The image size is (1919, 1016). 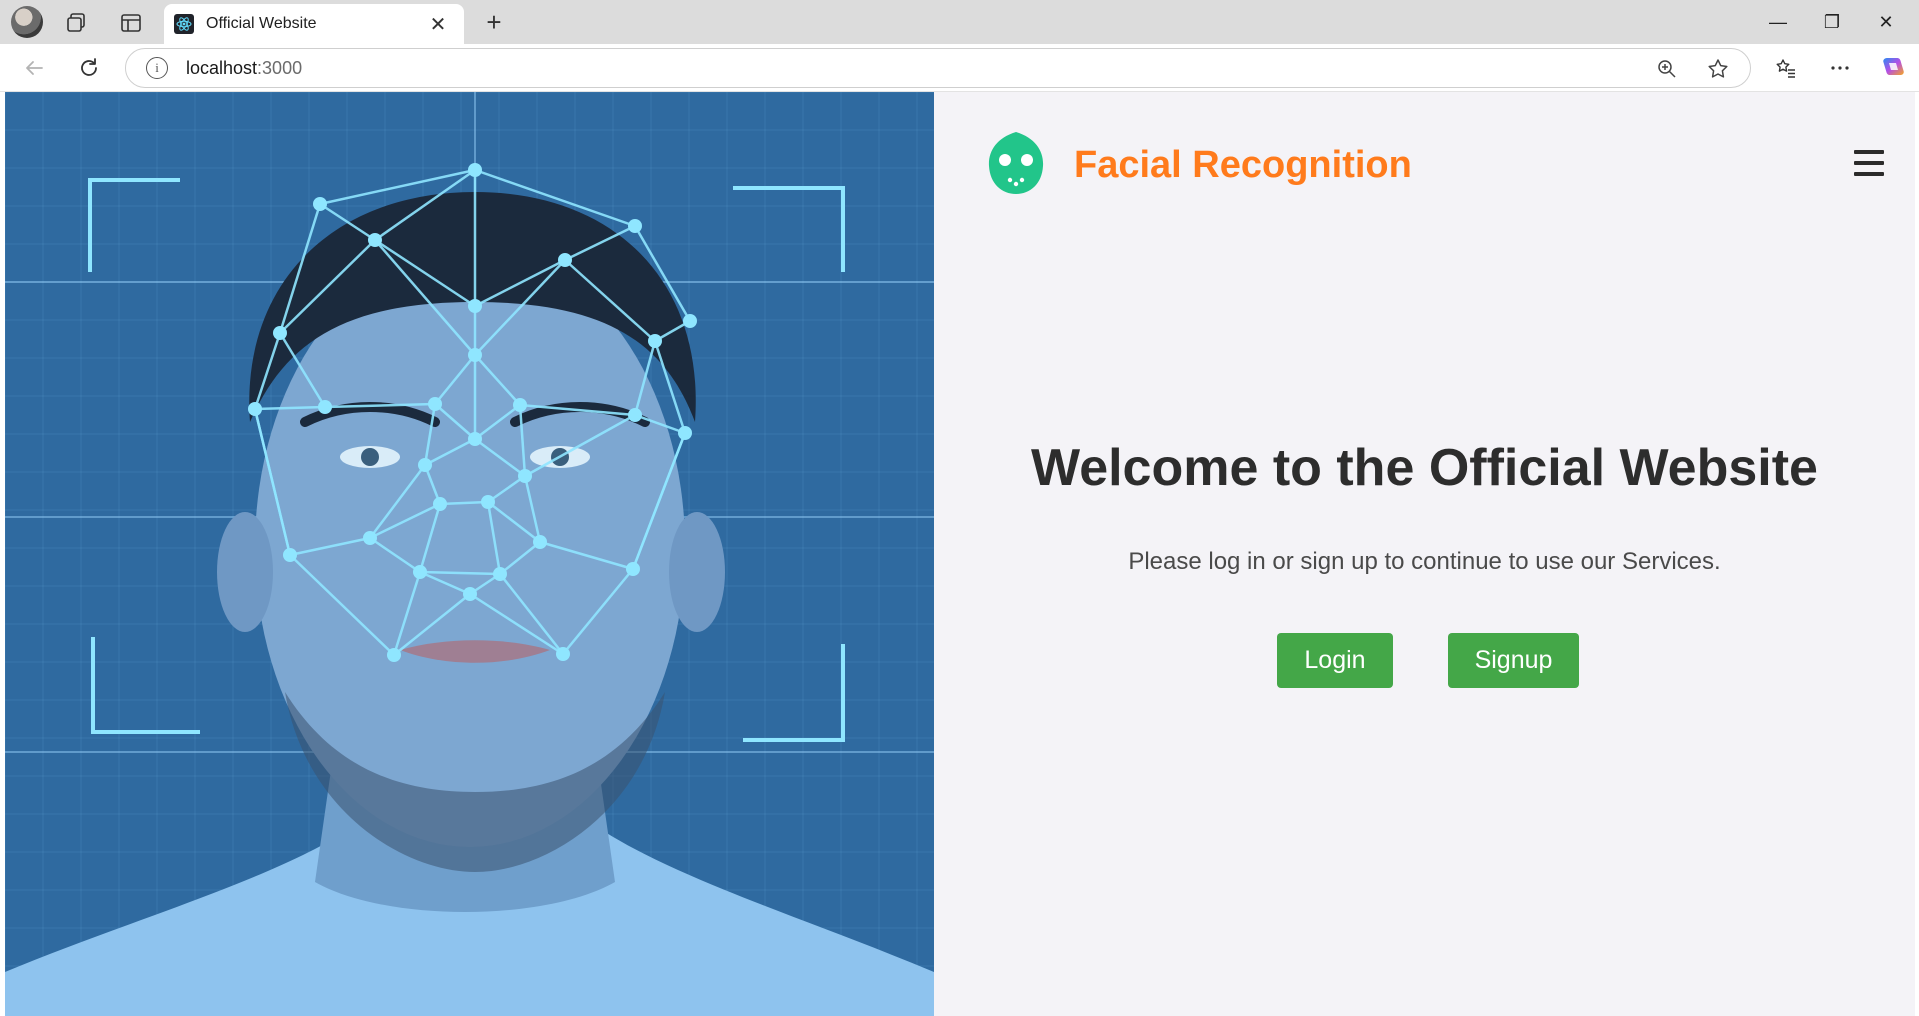 I want to click on back-arrow-icon, so click(x=34, y=68).